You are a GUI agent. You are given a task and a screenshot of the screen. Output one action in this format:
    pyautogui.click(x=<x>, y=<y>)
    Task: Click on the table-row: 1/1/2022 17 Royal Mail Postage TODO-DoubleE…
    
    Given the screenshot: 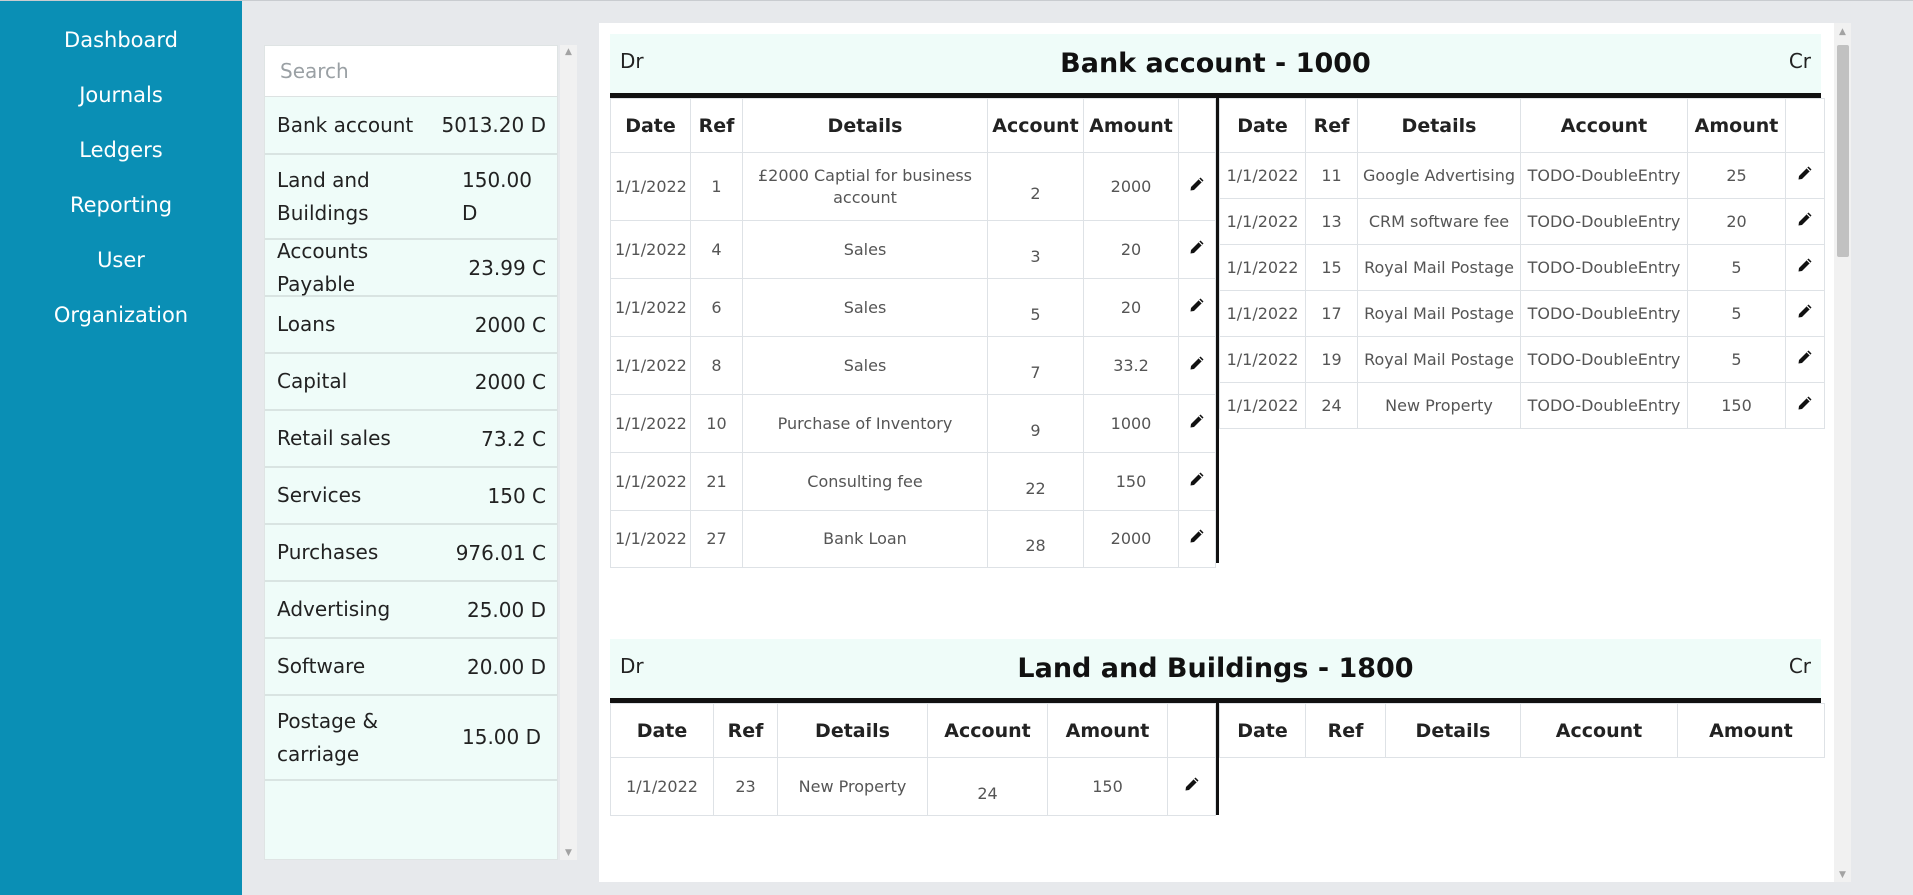 What is the action you would take?
    pyautogui.click(x=1522, y=313)
    